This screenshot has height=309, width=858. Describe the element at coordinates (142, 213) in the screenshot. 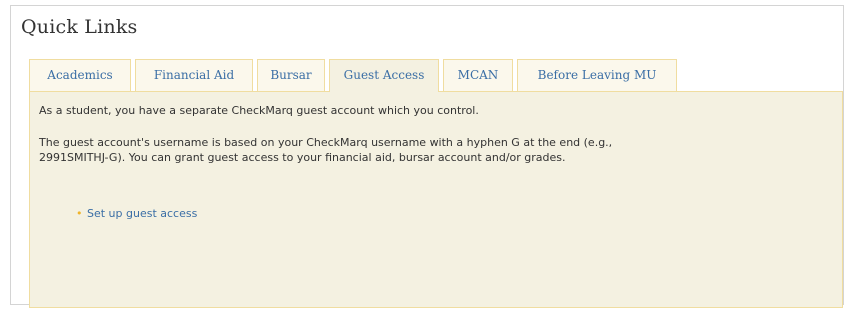

I see `set-up-guest-access-link: Set up guest access` at that location.